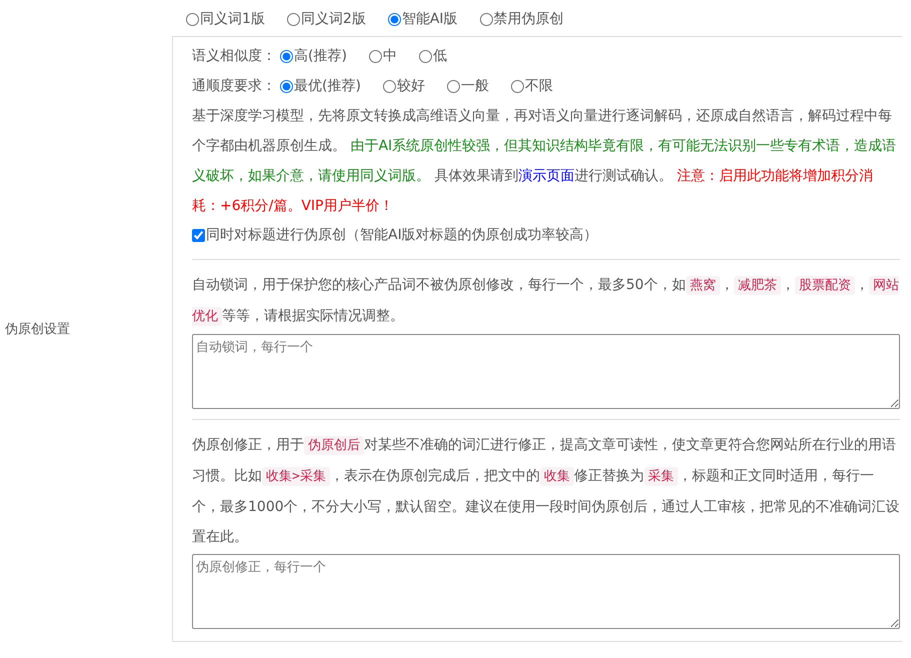 The image size is (911, 658). What do you see at coordinates (546, 591) in the screenshot?
I see `correction-field: 伪原创修正，每行一个` at bounding box center [546, 591].